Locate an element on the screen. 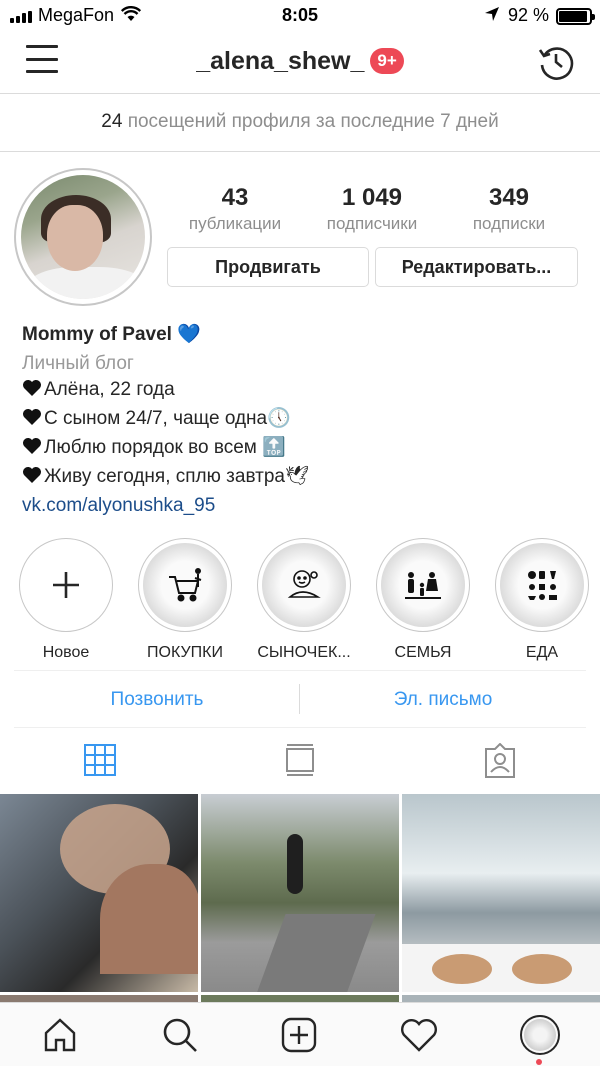 Image resolution: width=600 pixels, height=1066 pixels. profile-visits-banner: 24 посещений профиля за последние 7 дней is located at coordinates (300, 123).